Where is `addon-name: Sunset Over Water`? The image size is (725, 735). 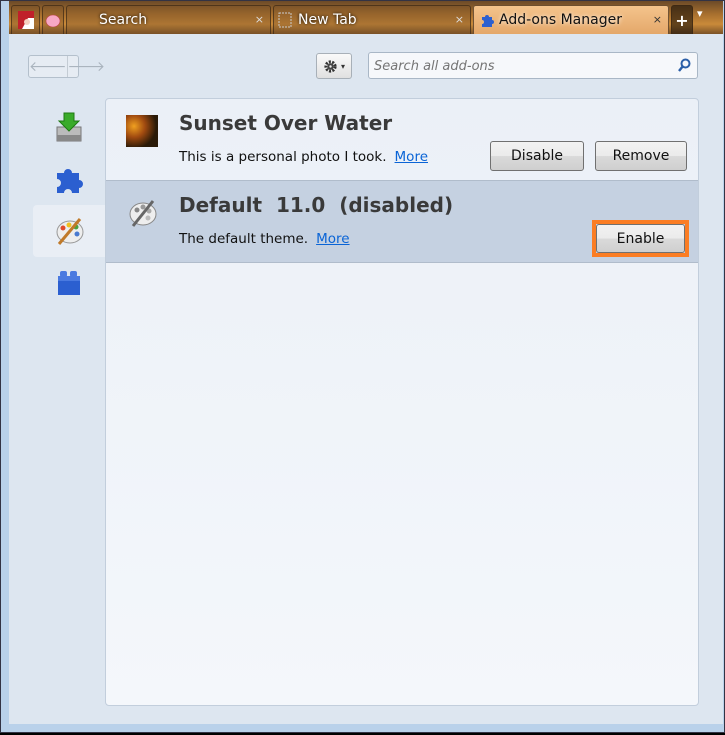
addon-name: Sunset Over Water is located at coordinates (286, 123).